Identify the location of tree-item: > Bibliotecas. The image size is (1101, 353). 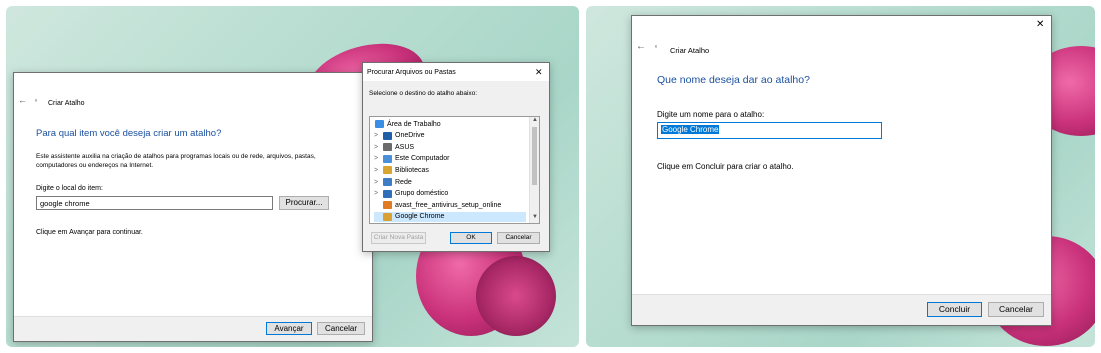
(450, 170).